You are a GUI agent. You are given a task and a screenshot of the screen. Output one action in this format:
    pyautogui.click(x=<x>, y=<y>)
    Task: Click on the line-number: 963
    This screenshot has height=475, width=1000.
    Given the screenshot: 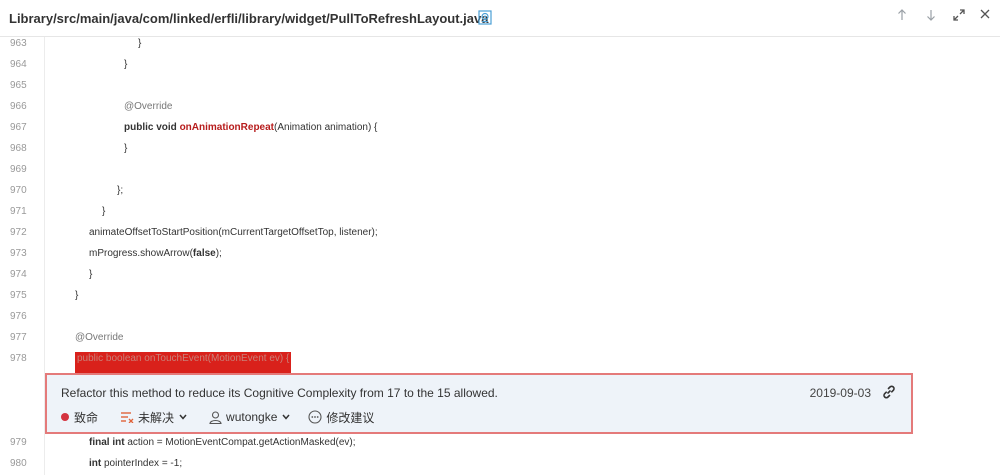 What is the action you would take?
    pyautogui.click(x=19, y=47)
    